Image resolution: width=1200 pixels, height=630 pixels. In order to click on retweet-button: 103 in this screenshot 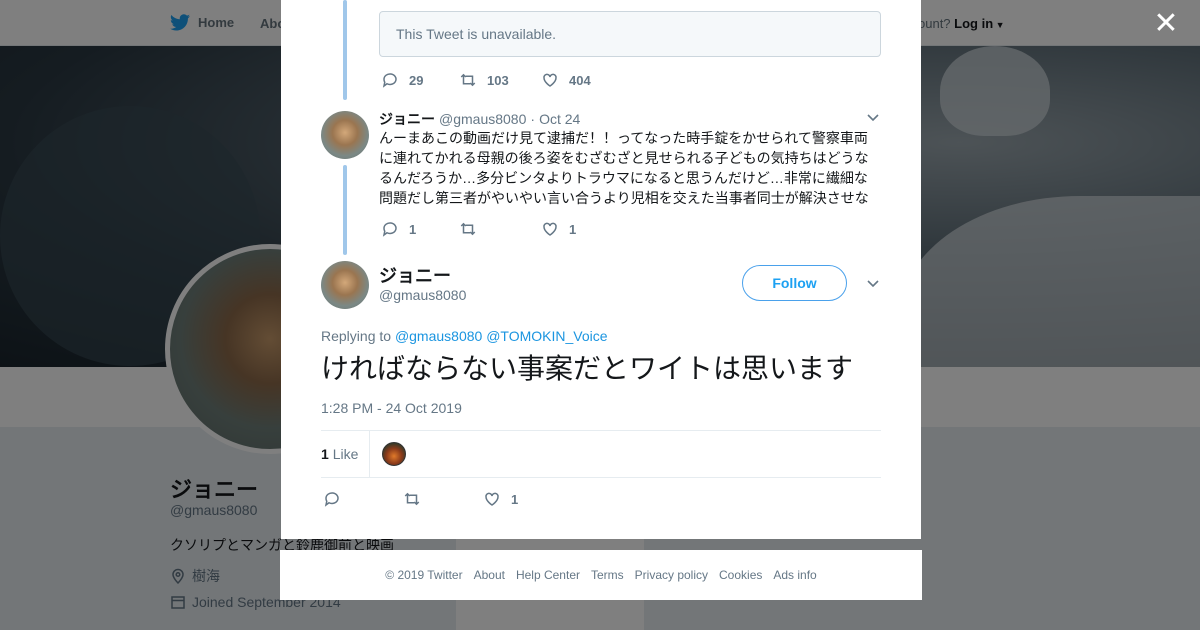, I will do `click(500, 80)`.